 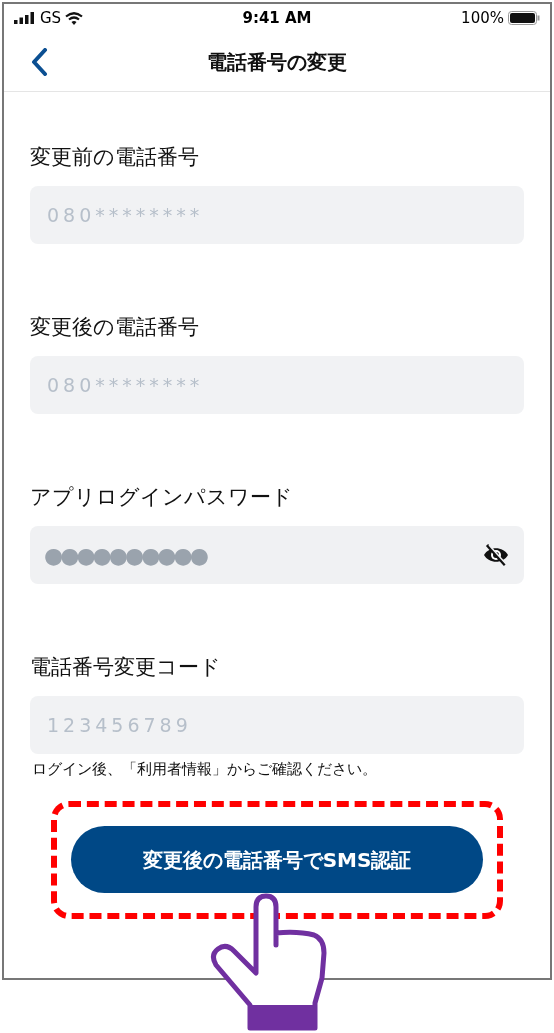 I want to click on hint-text: ログイン後、「利用者情報」からご確認ください。, so click(x=204, y=769).